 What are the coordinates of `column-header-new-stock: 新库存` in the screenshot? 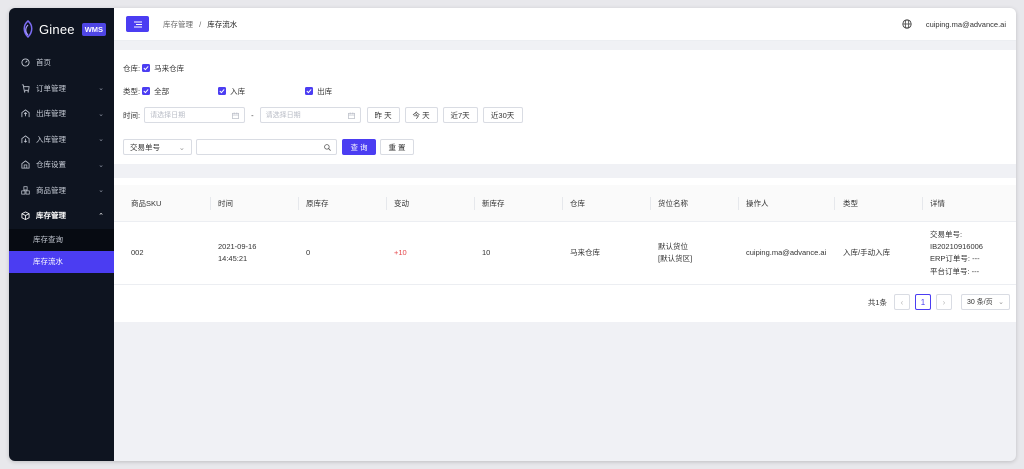 It's located at (493, 203).